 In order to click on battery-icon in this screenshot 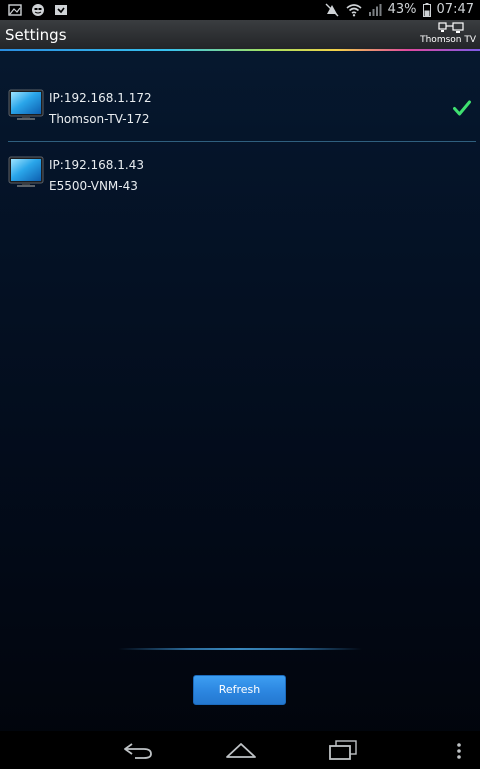, I will do `click(426, 10)`.